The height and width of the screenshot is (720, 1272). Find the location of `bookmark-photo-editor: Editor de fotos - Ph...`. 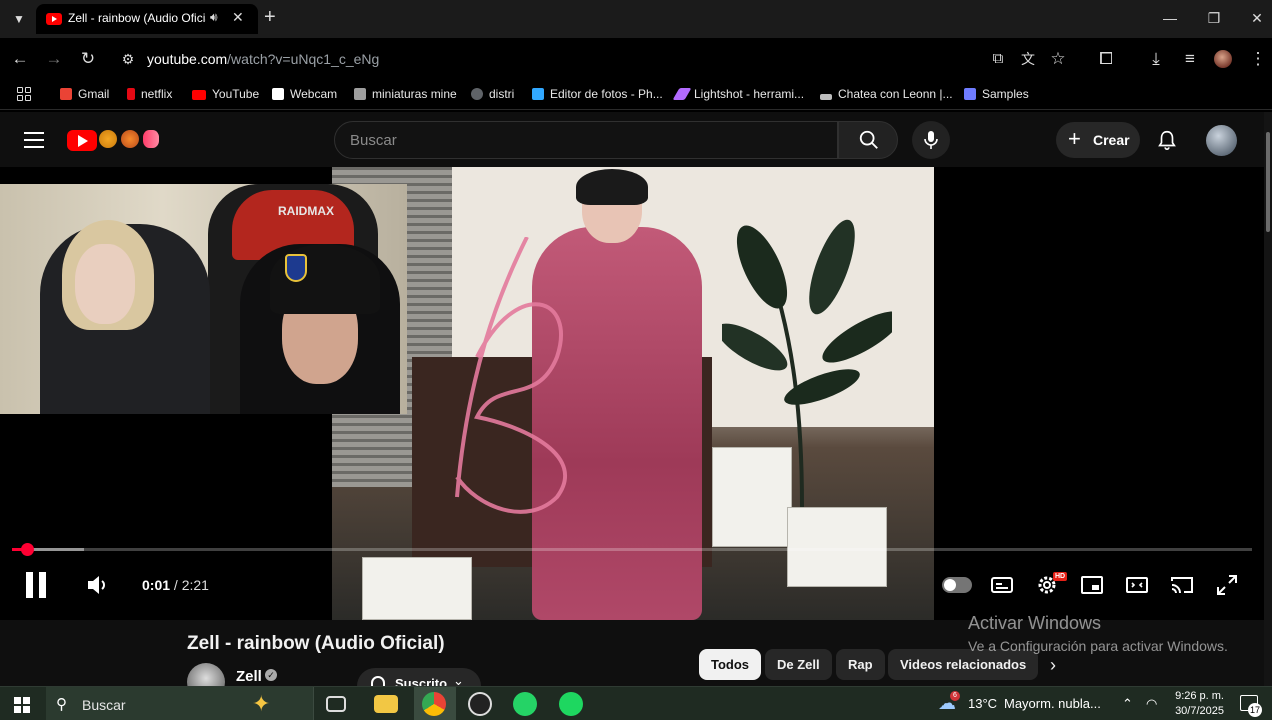

bookmark-photo-editor: Editor de fotos - Ph... is located at coordinates (597, 94).